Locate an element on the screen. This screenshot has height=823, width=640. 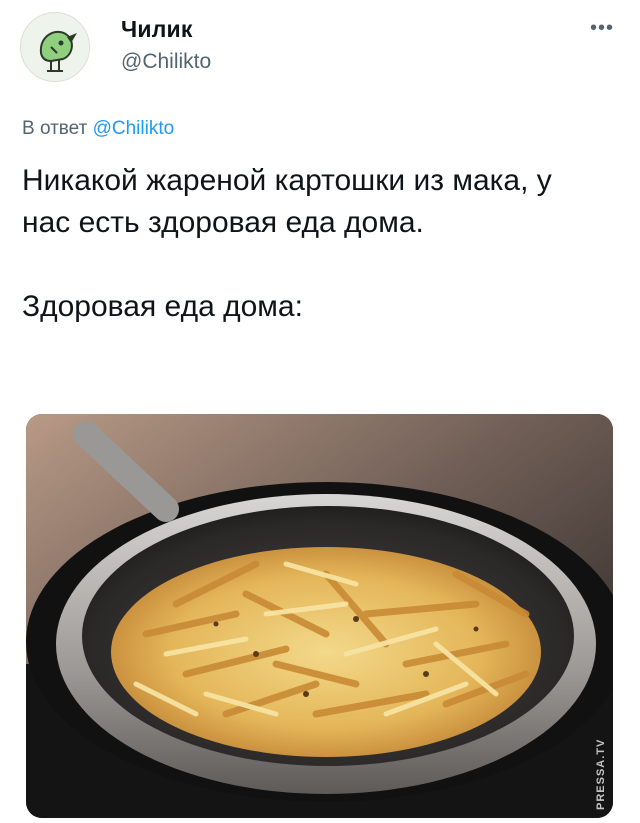
reply-mention-link: @Chilikto is located at coordinates (134, 128).